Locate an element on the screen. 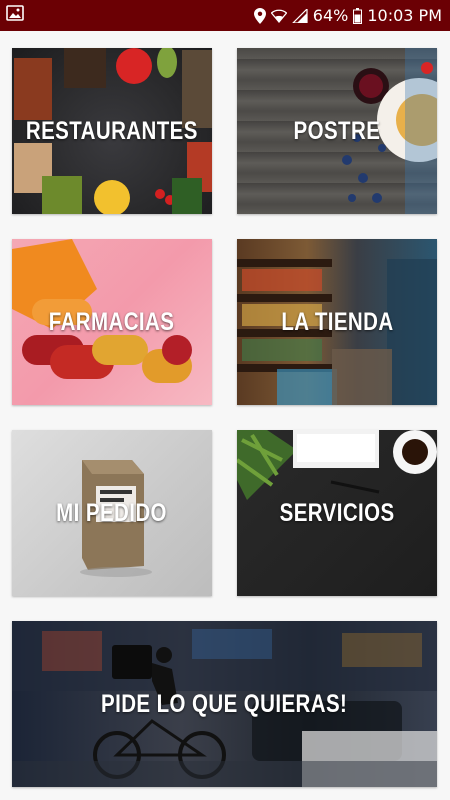 The width and height of the screenshot is (450, 800). restaurantes-label: RESTAURANTES is located at coordinates (112, 130).